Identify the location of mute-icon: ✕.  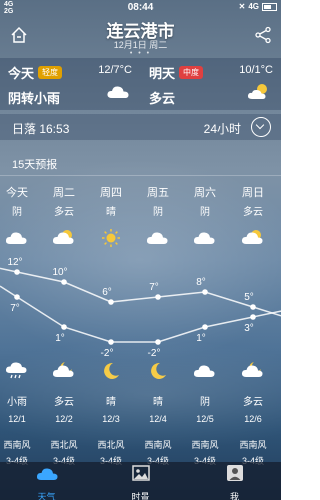
(242, 6).